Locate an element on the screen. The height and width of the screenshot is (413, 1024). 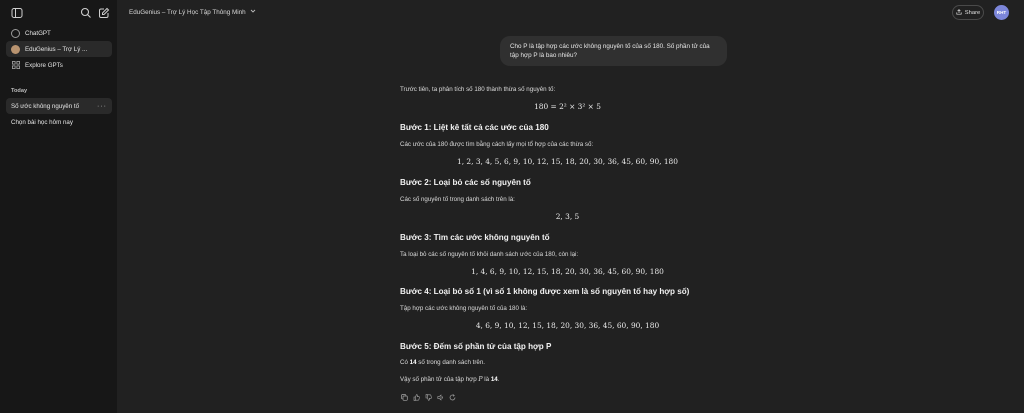
step2-heading: Bước 2: Loại bỏ các số nguyên tố is located at coordinates (465, 182).